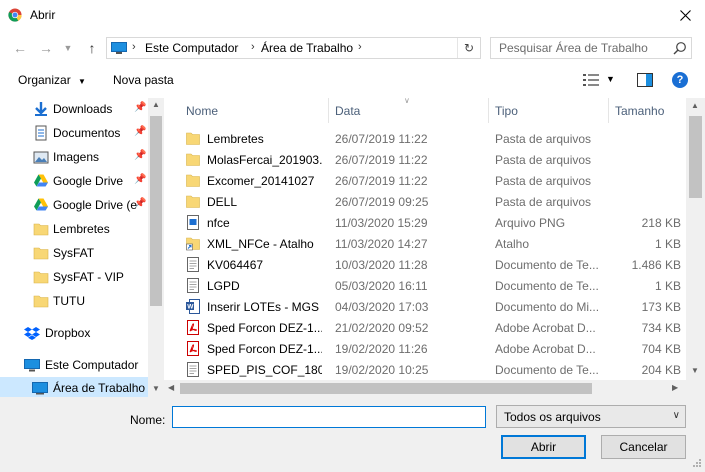 This screenshot has width=705, height=472. What do you see at coordinates (81, 229) in the screenshot?
I see `nav-item-label: Lembretes` at bounding box center [81, 229].